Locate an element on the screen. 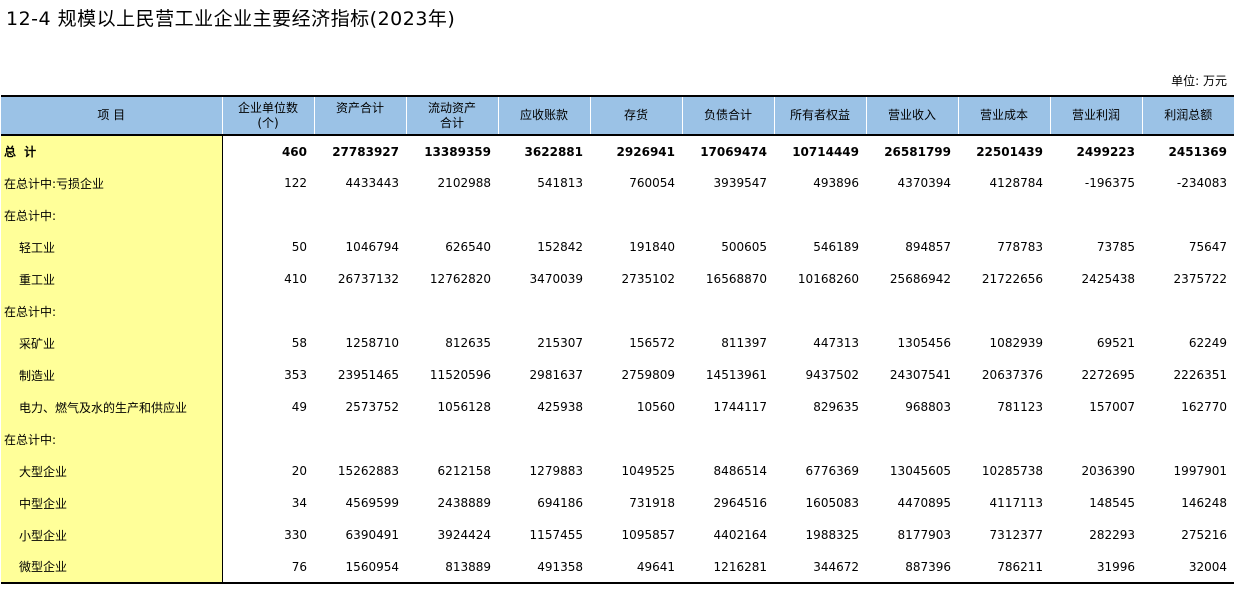 The image size is (1235, 616). row-label: 总 计 is located at coordinates (112, 151).